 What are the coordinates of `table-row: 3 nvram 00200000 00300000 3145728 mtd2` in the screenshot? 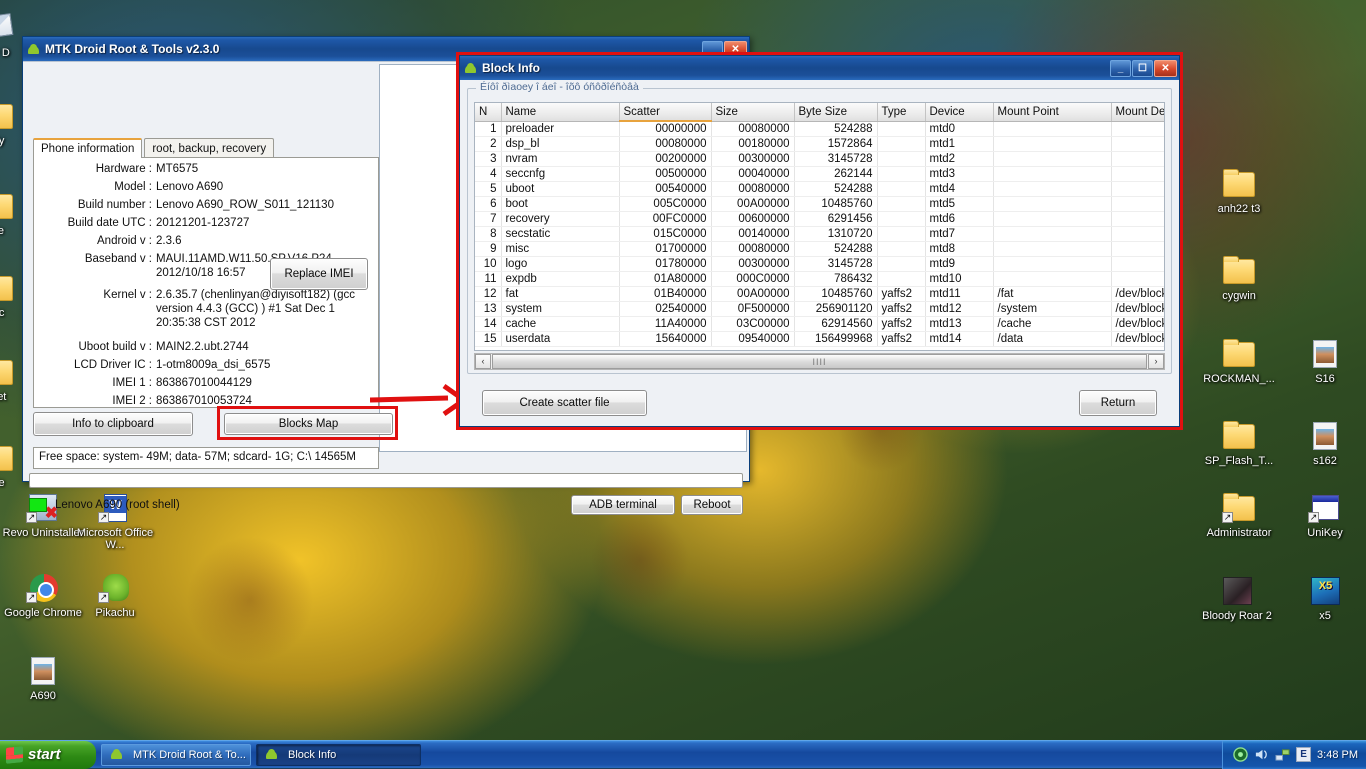 It's located at (819, 159).